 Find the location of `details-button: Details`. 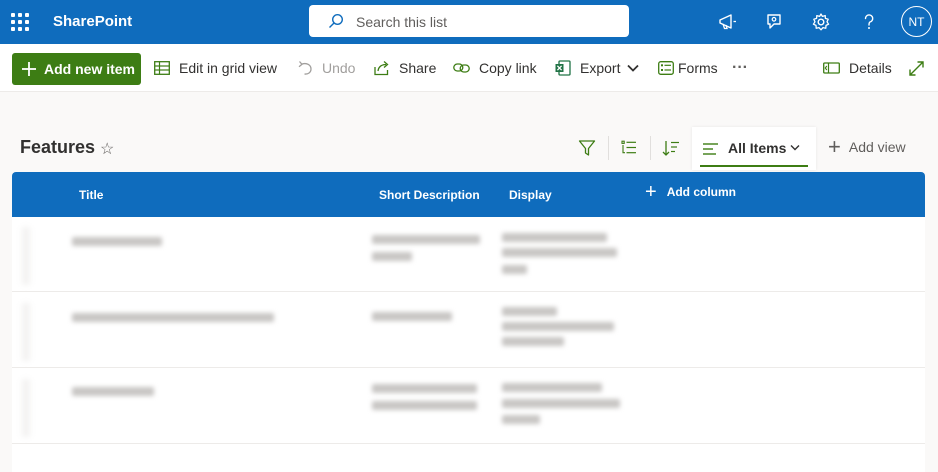

details-button: Details is located at coordinates (857, 68).